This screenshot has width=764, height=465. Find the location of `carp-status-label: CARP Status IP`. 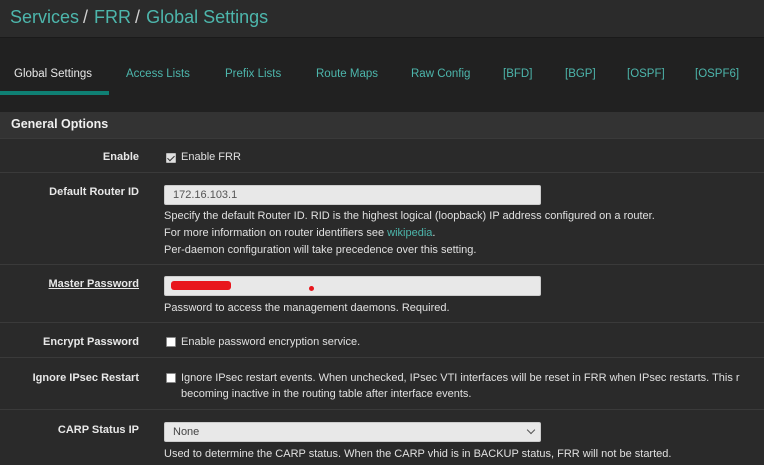

carp-status-label: CARP Status IP is located at coordinates (98, 430).